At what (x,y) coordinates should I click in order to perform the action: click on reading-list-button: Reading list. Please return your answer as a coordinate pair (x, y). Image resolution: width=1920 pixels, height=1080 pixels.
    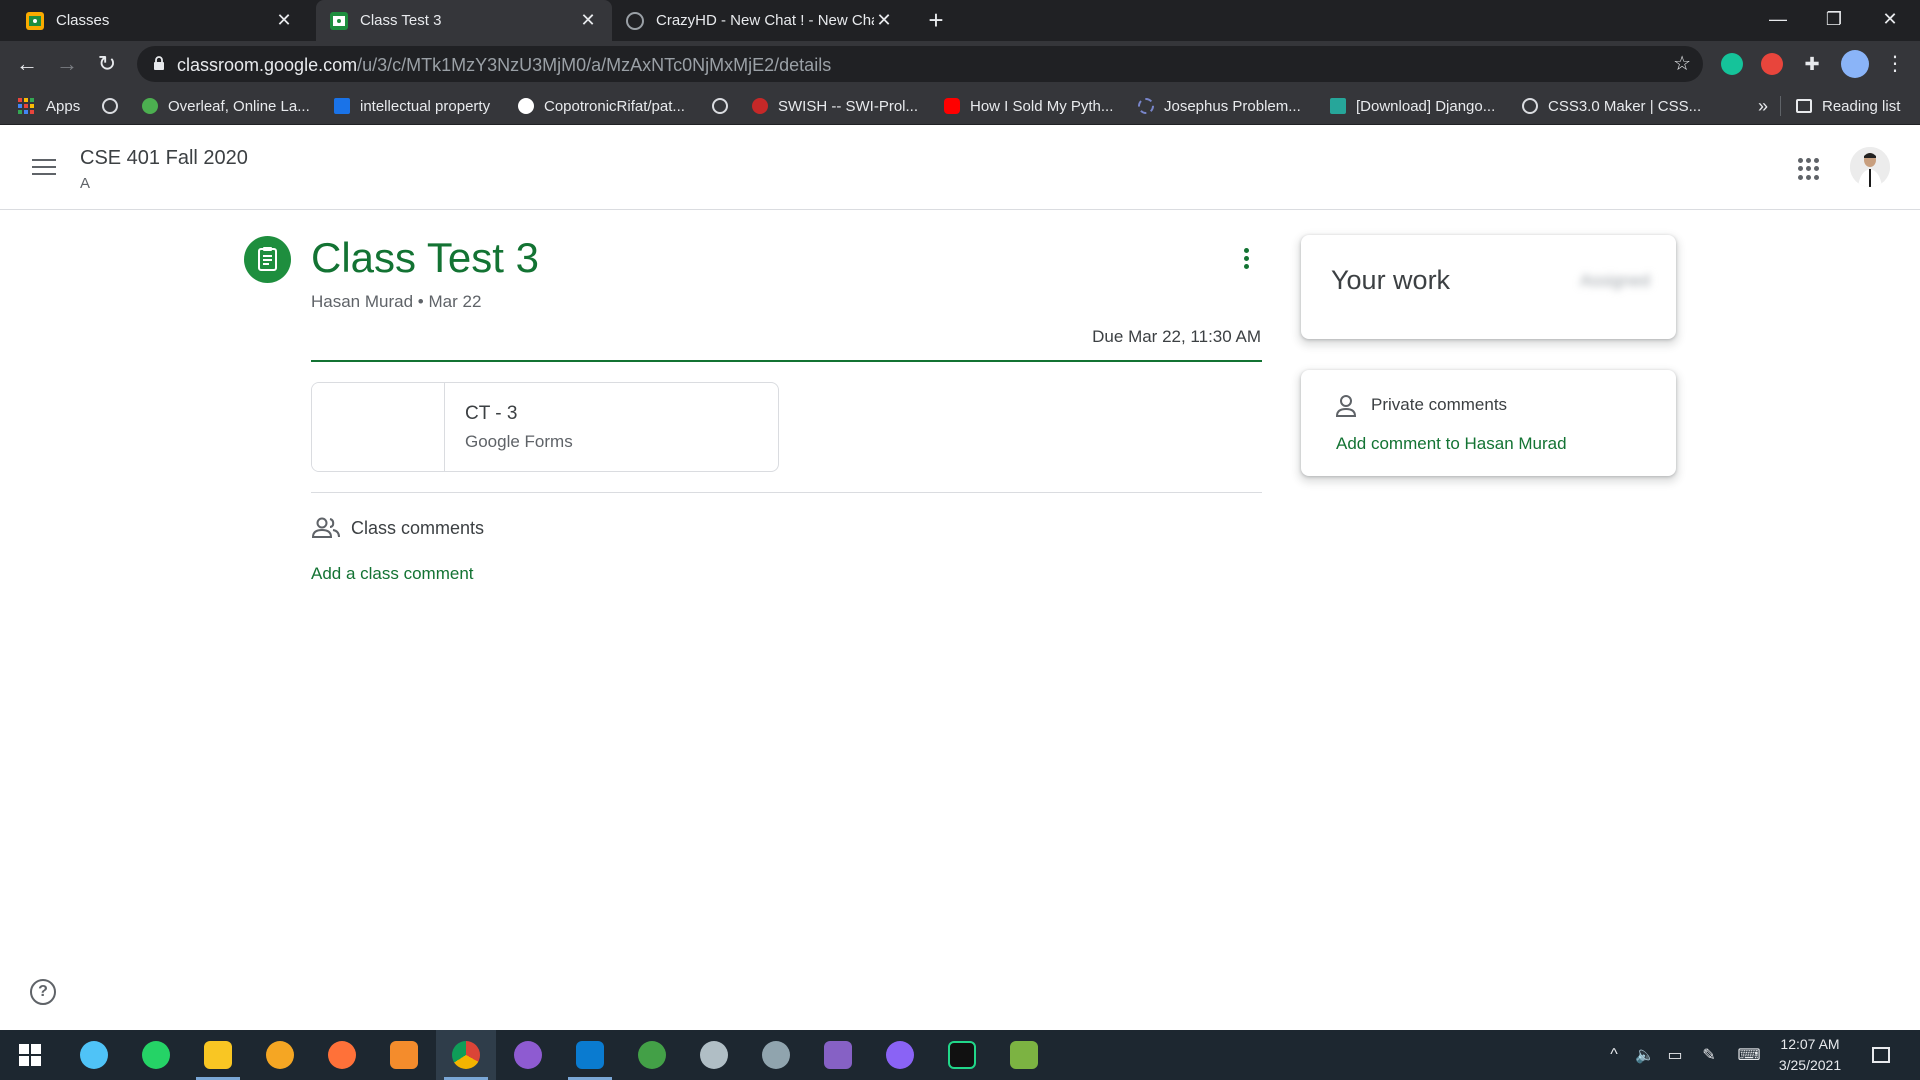
    Looking at the image, I should click on (1848, 106).